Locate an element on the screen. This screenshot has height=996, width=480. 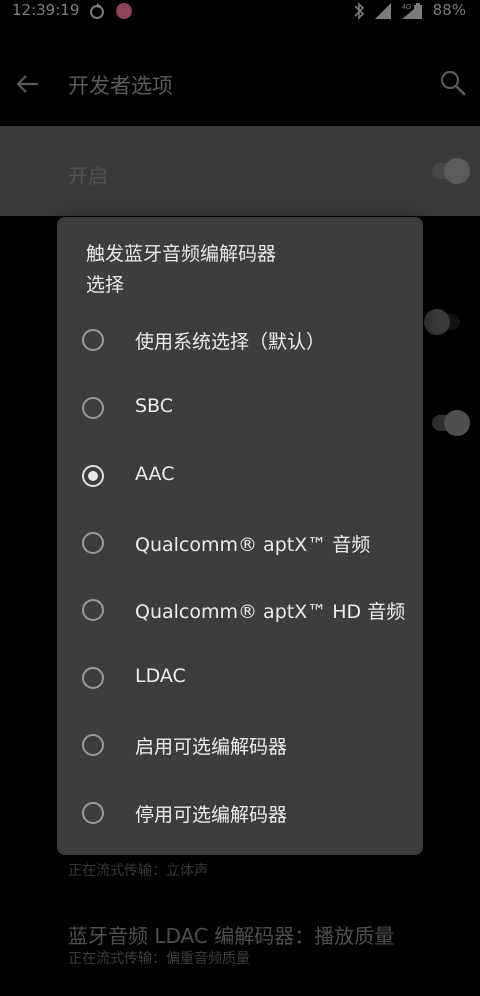
option-enable-optional: 启用可选编解码器 is located at coordinates (240, 749).